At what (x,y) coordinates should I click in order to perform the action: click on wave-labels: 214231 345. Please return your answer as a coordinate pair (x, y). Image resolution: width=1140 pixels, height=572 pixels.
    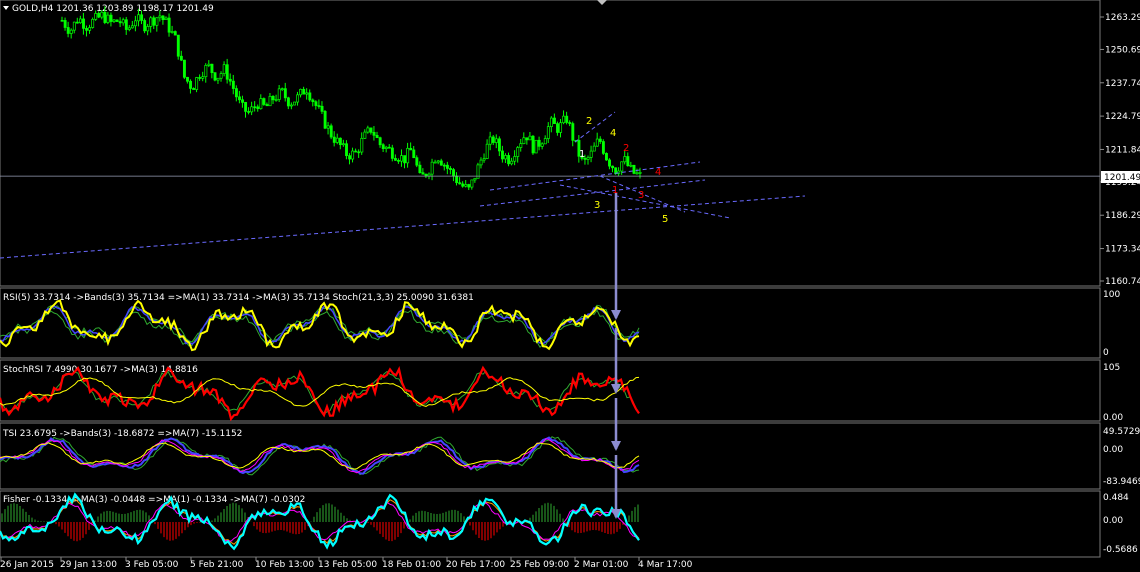
    Looking at the image, I should click on (623, 170).